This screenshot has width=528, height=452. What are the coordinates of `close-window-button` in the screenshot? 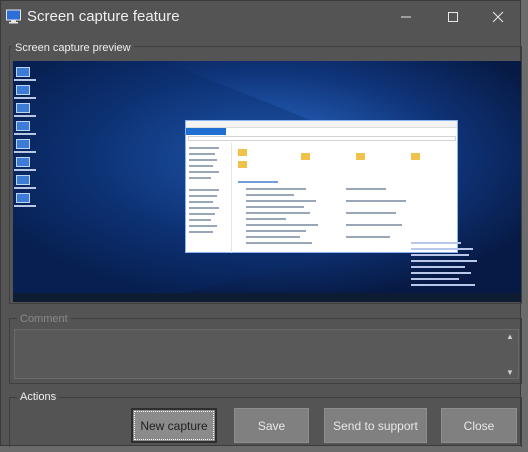 It's located at (498, 17).